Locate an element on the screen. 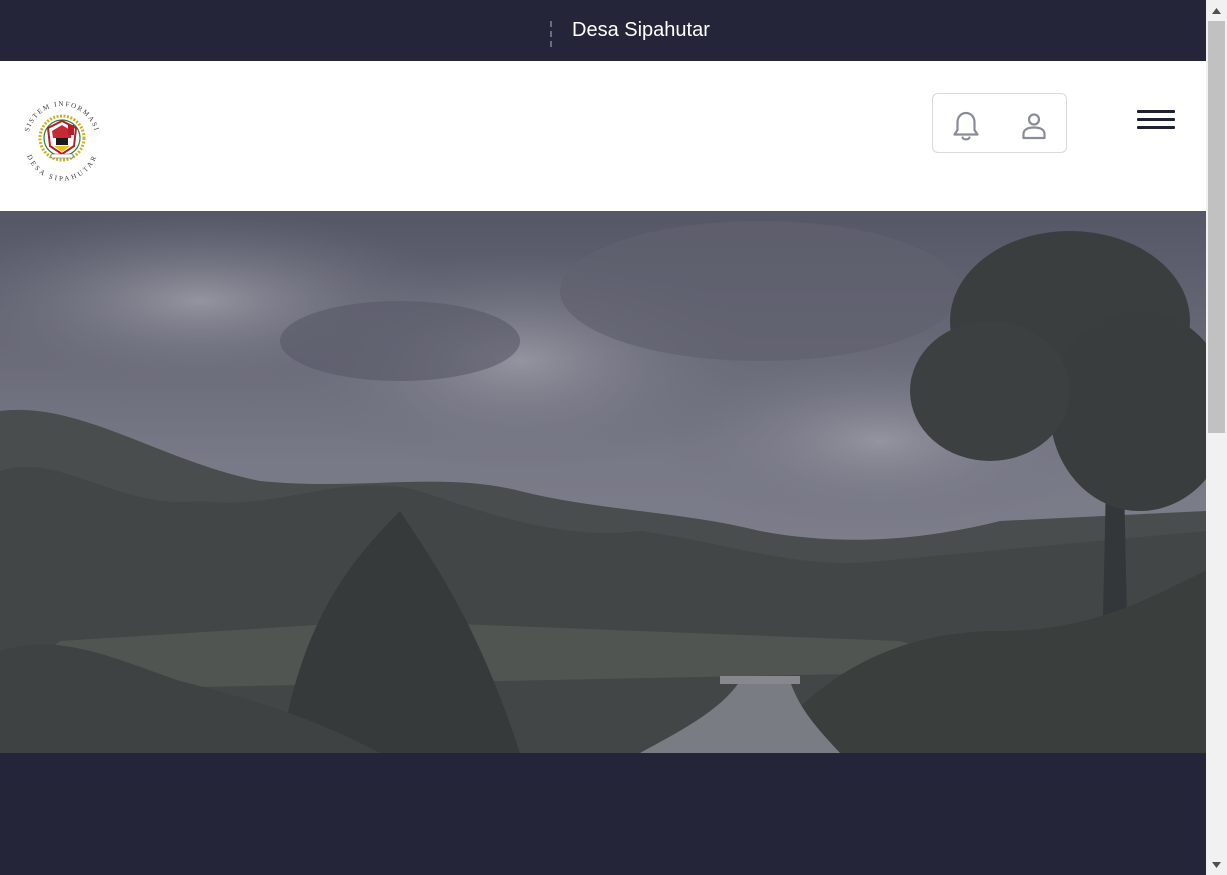  caret-down-icon is located at coordinates (1216, 864).